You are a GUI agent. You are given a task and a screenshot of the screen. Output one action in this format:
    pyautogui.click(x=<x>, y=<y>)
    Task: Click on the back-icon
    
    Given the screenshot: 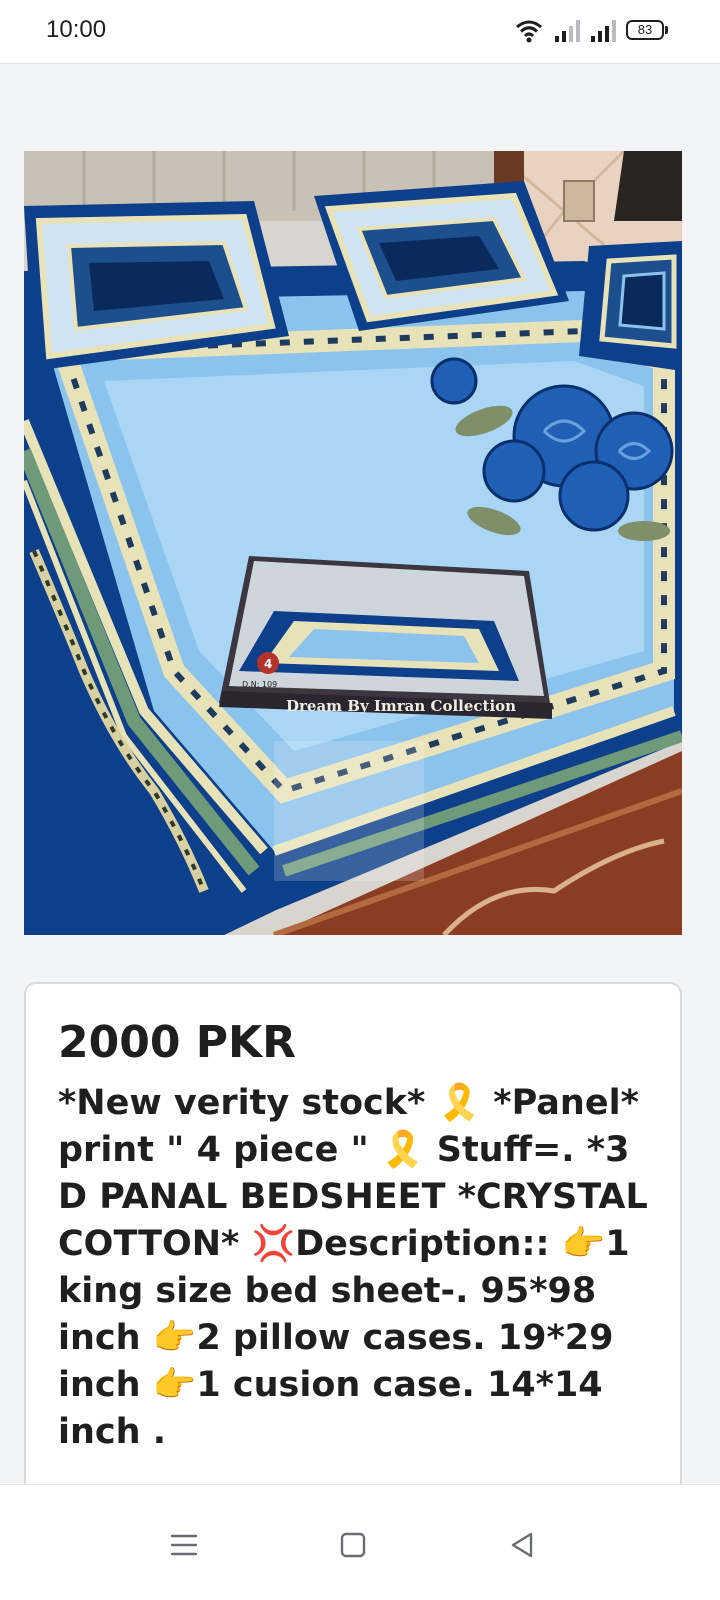 What is the action you would take?
    pyautogui.click(x=522, y=1545)
    